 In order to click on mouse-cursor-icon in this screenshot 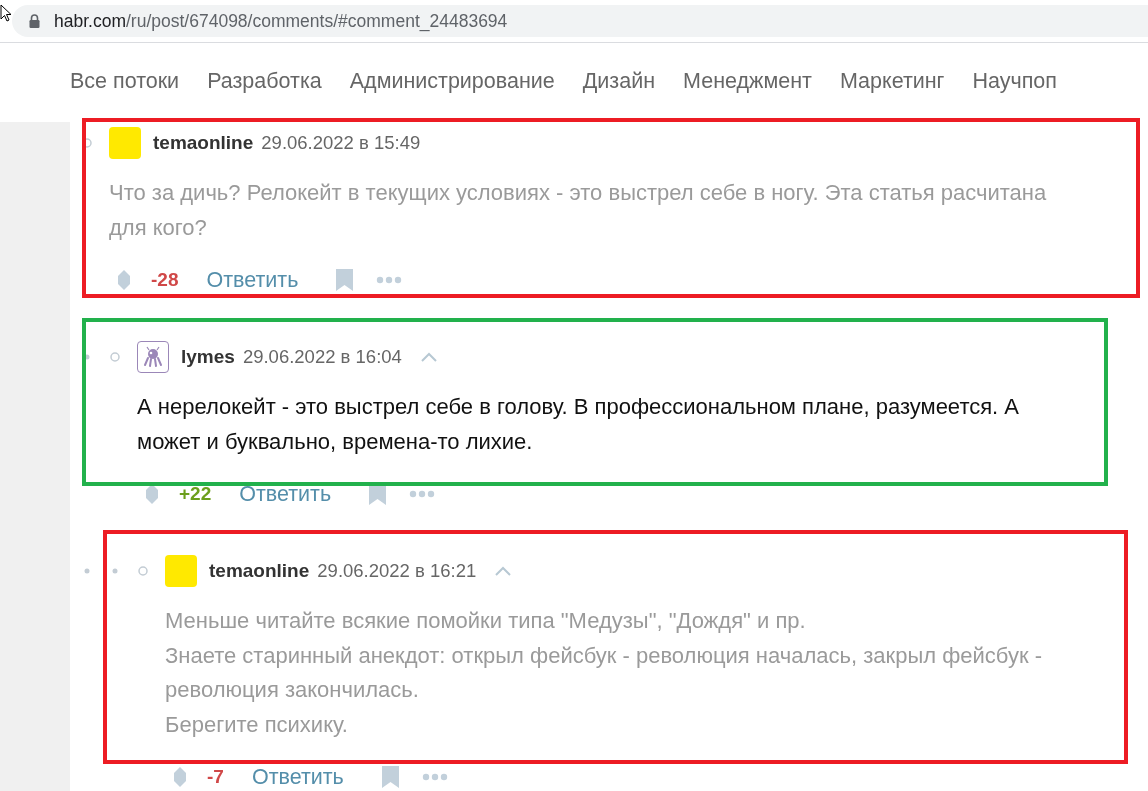, I will do `click(6, 13)`.